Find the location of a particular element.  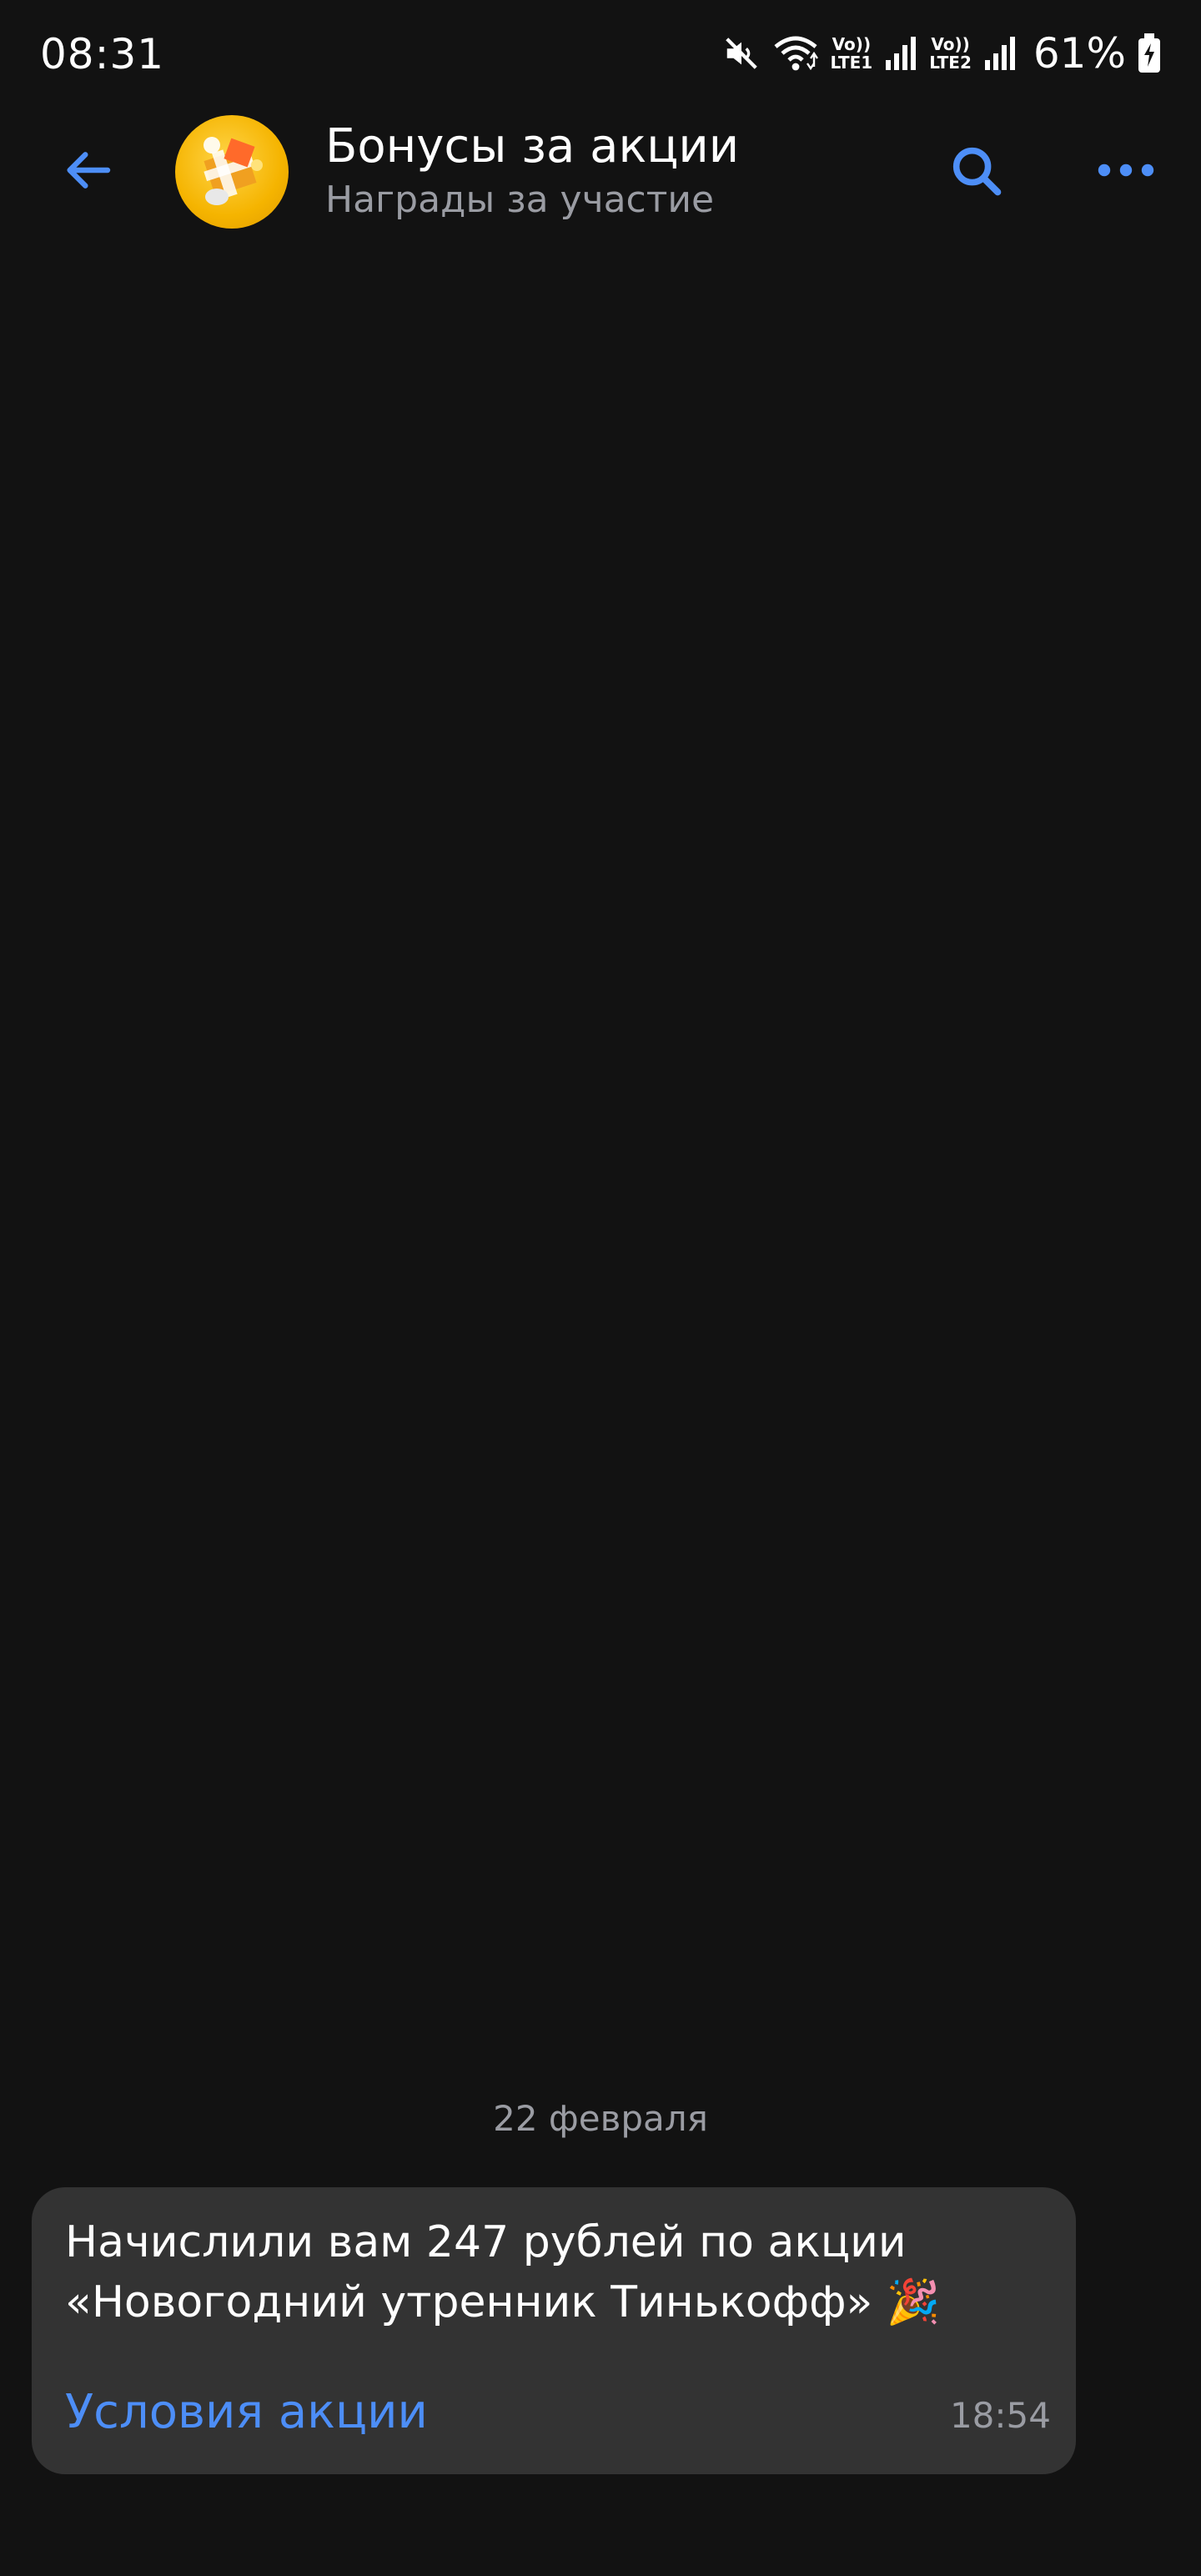

wifi-icon is located at coordinates (796, 53).